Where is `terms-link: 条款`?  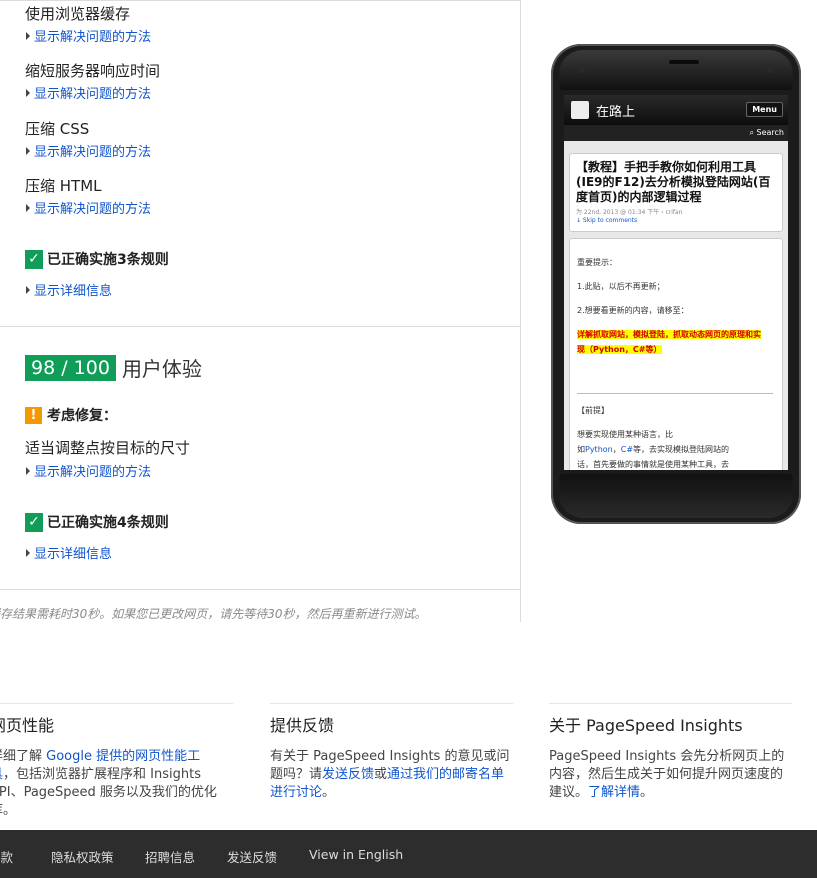 terms-link: 条款 is located at coordinates (6, 856).